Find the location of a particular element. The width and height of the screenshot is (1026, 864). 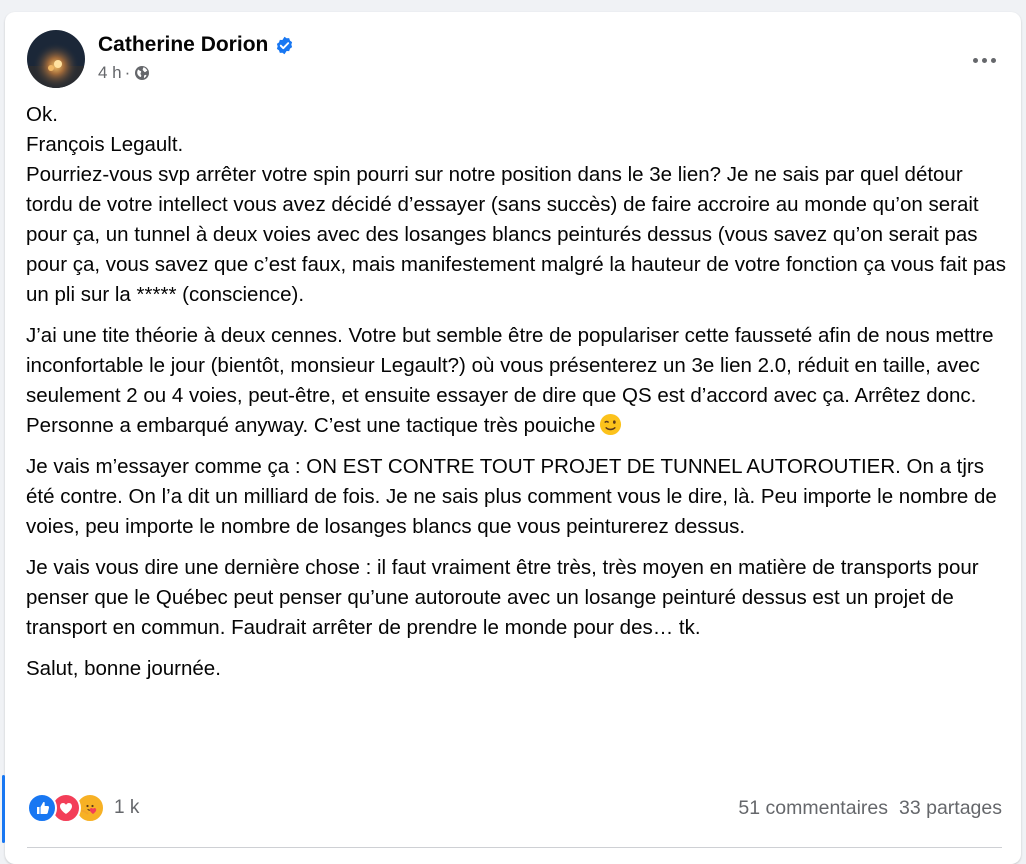

selection-accent-bar is located at coordinates (3, 809).